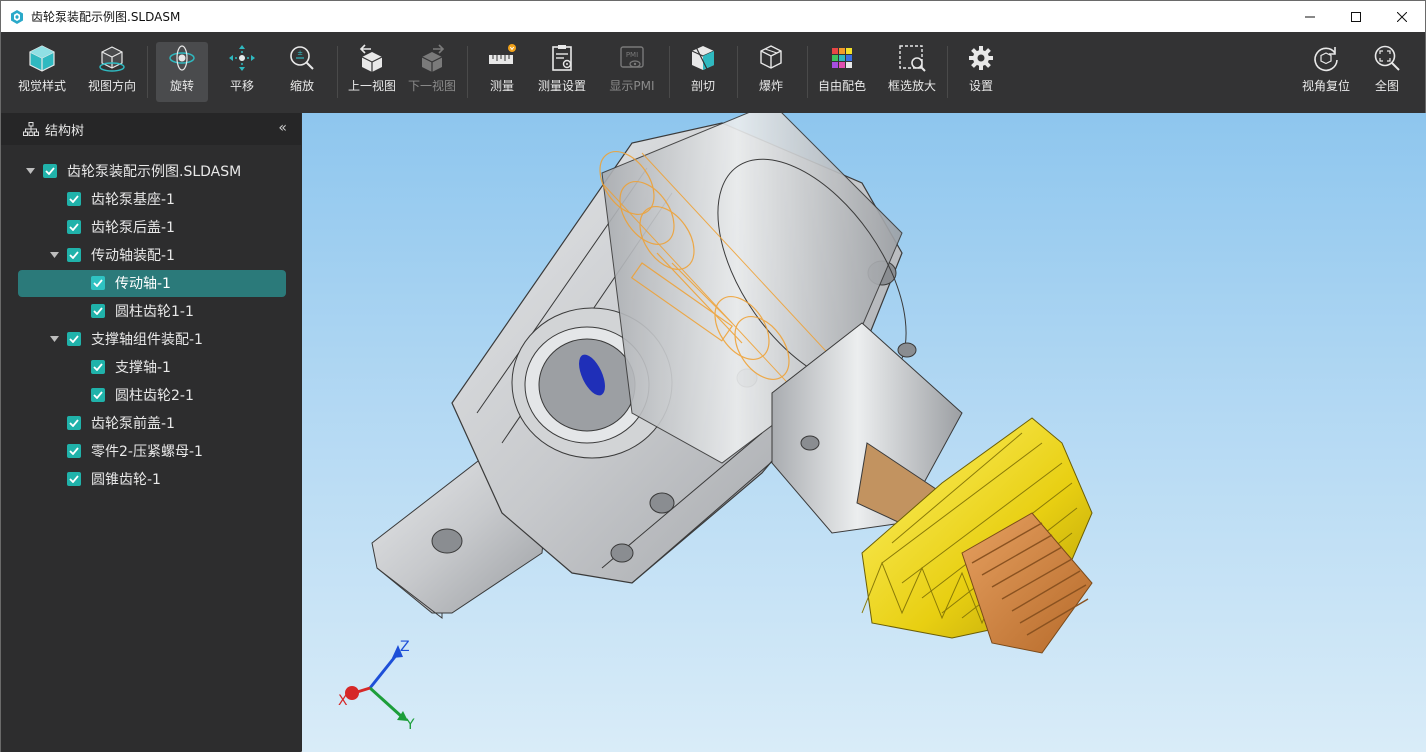 This screenshot has height=752, width=1426. Describe the element at coordinates (133, 424) in the screenshot. I see `tree-node-label: 齿轮泵前盖-1` at that location.